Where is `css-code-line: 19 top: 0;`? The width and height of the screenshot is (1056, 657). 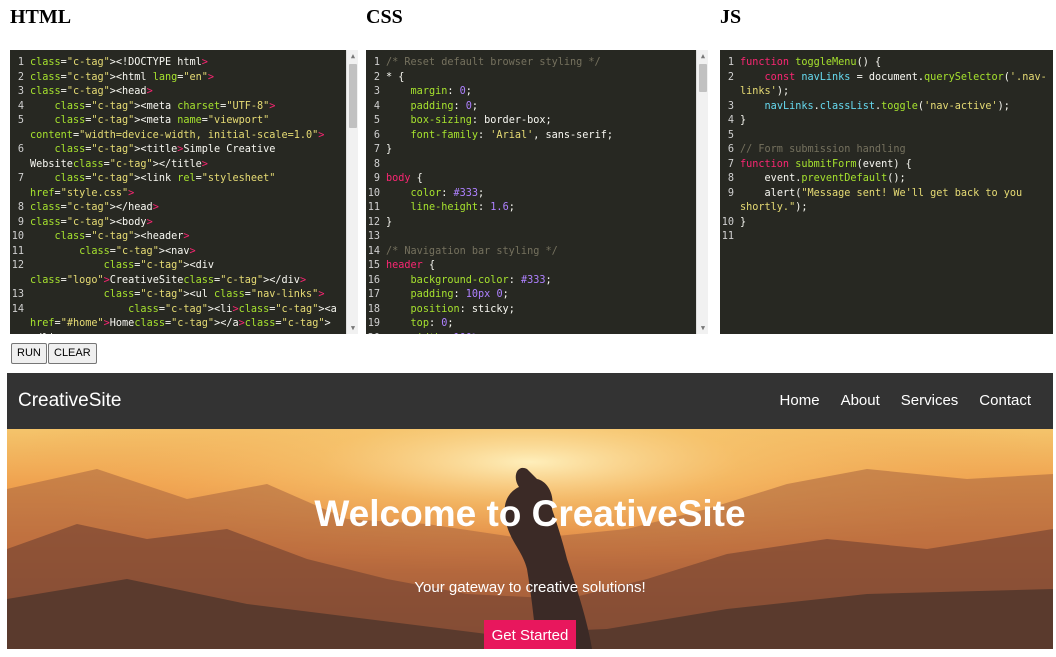
css-code-line: 19 top: 0; is located at coordinates (531, 324).